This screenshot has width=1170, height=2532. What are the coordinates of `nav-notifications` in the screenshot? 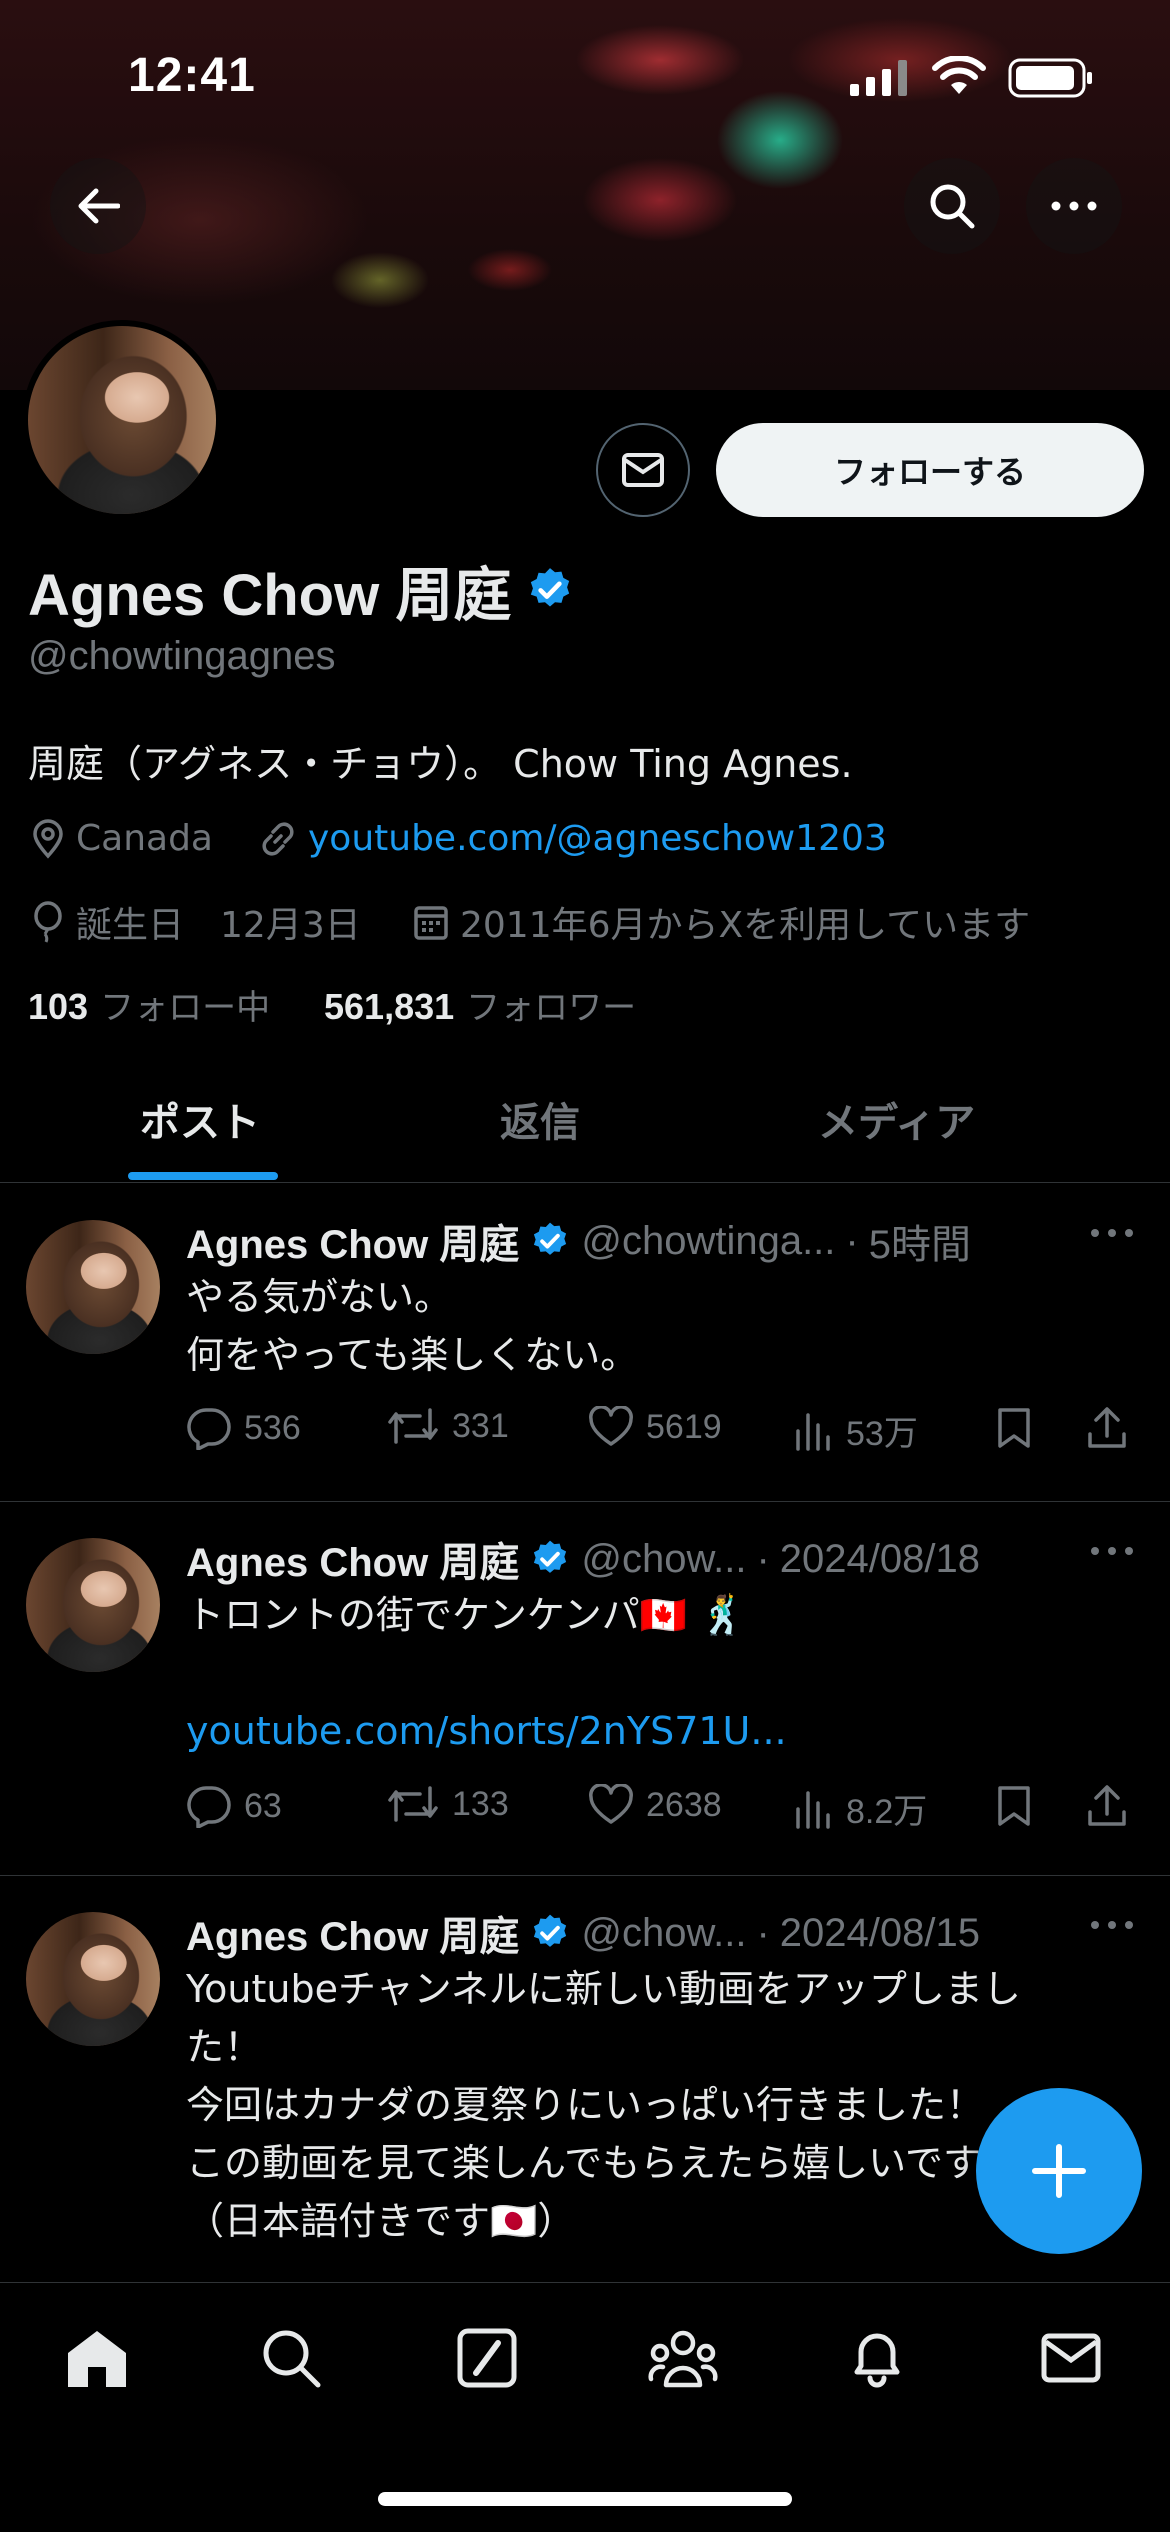 It's located at (877, 2358).